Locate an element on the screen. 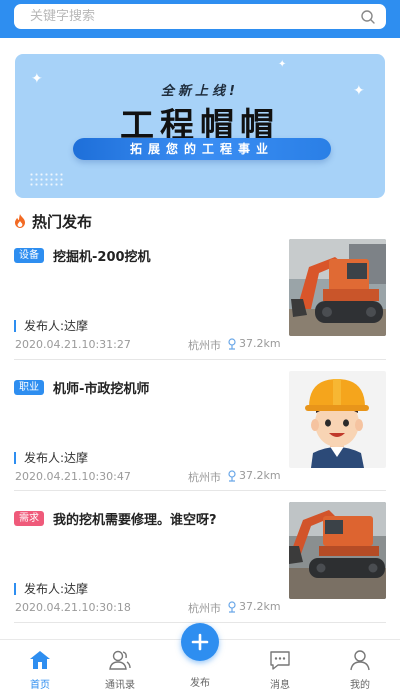 The width and height of the screenshot is (400, 691). publish-button is located at coordinates (200, 642).